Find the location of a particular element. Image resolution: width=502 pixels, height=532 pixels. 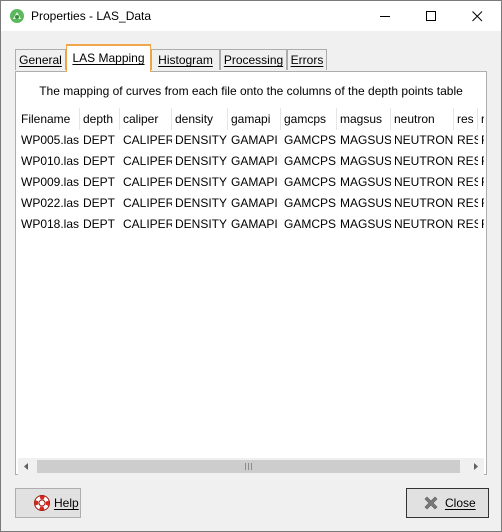

window-title: Properties - LAS_Data is located at coordinates (91, 16).